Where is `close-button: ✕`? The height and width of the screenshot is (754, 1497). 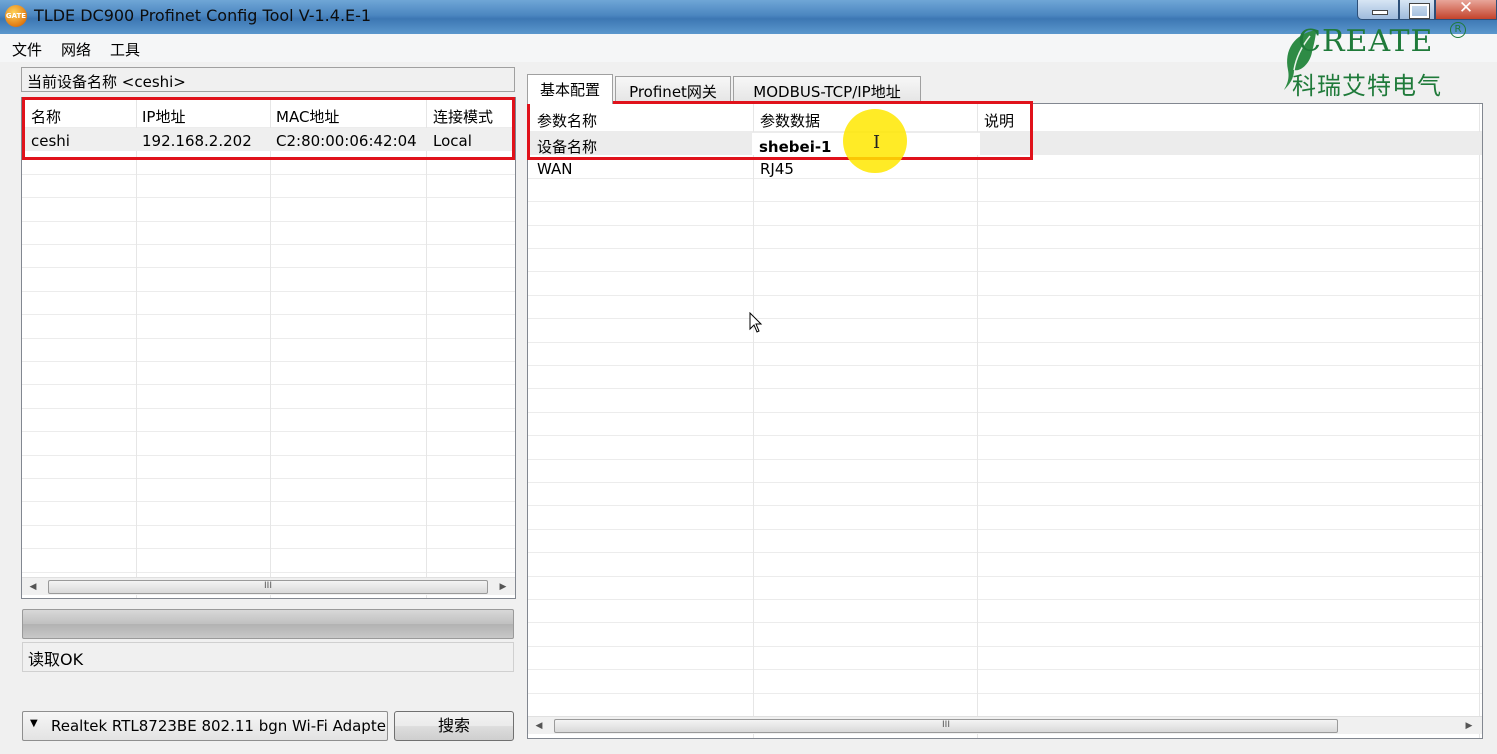
close-button: ✕ is located at coordinates (1466, 10).